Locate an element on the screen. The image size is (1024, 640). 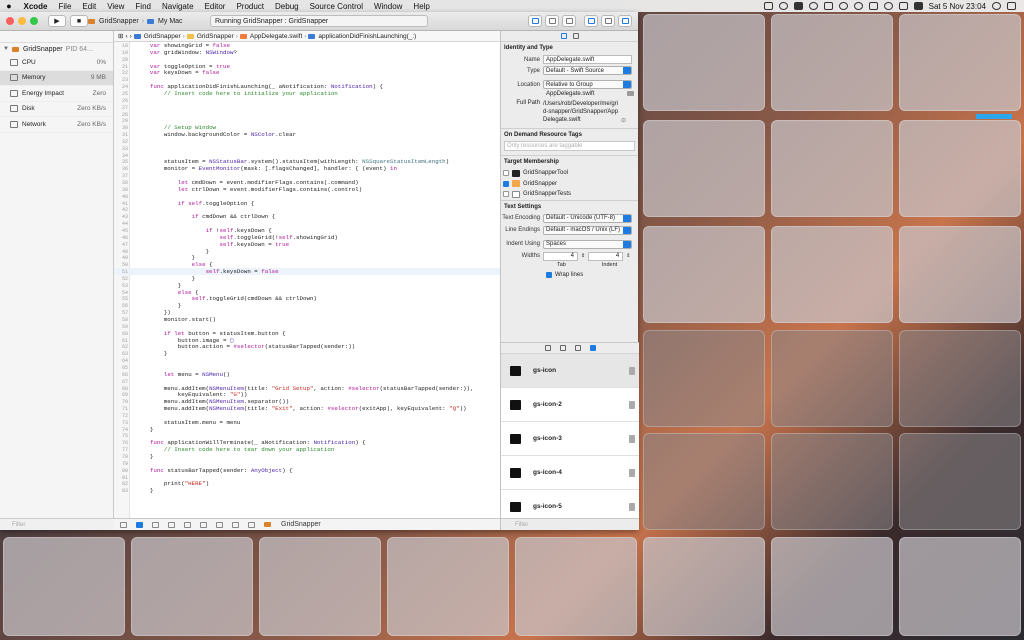
step-in-icon is located at coordinates (187, 524).